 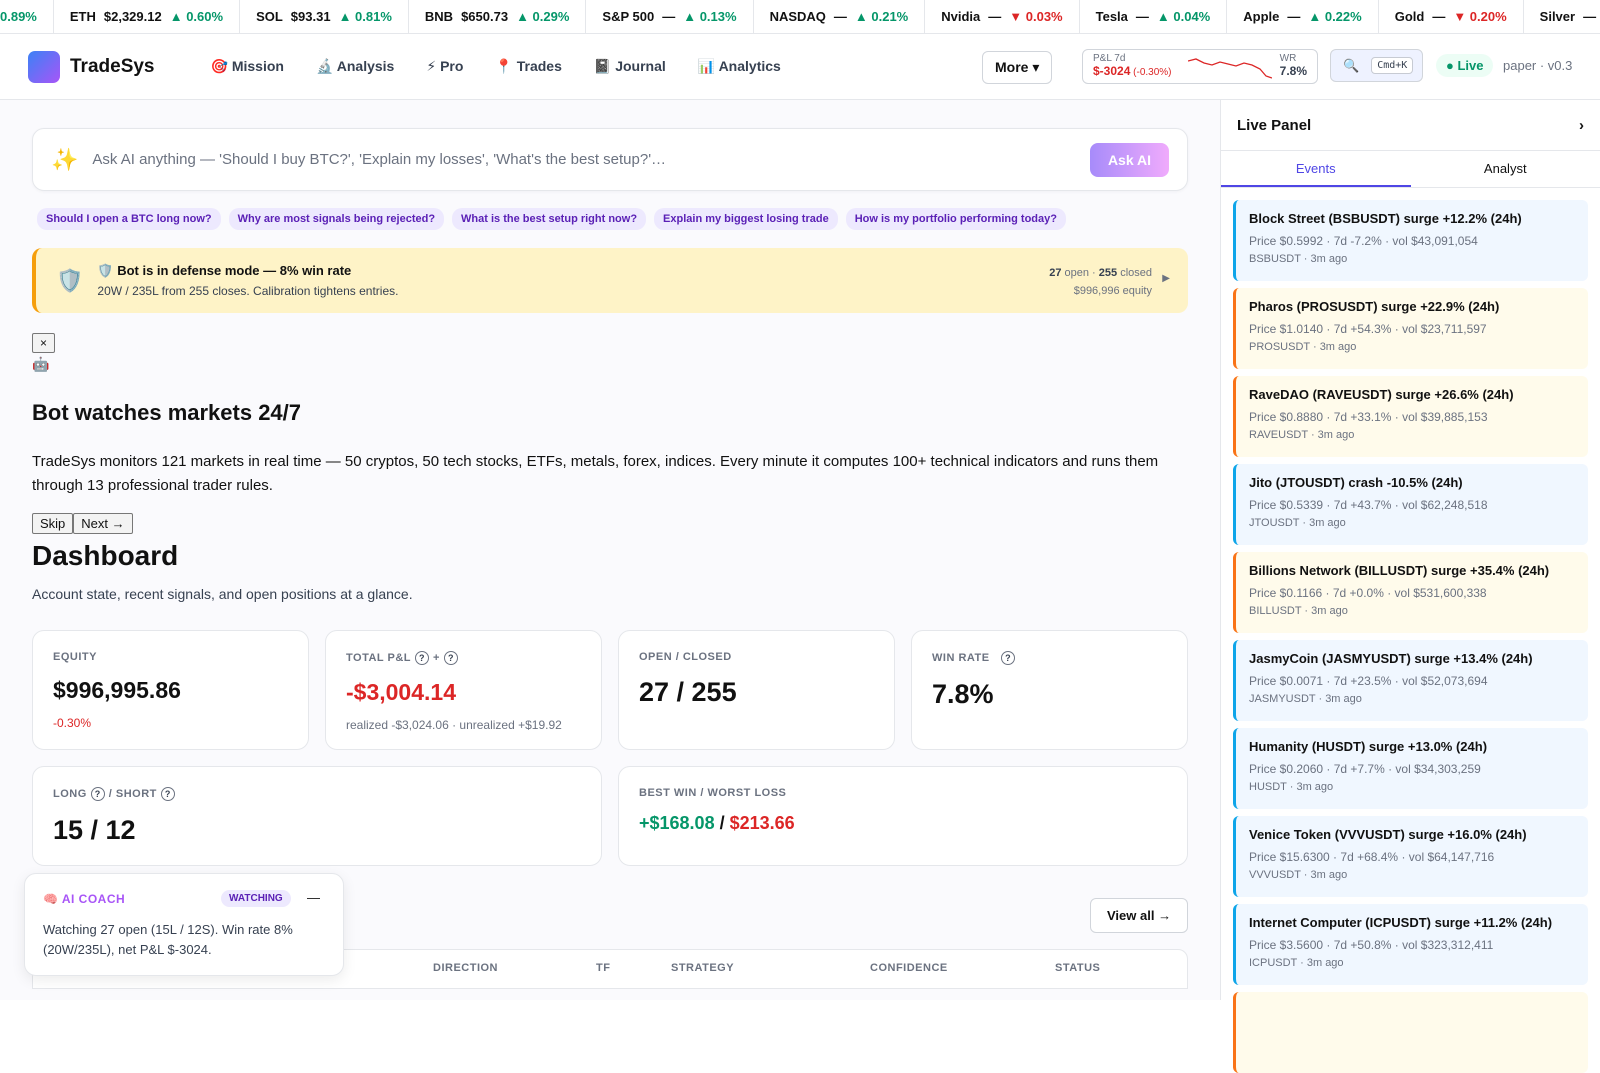 What do you see at coordinates (702, 968) in the screenshot?
I see `col-strategy: STRATEGY` at bounding box center [702, 968].